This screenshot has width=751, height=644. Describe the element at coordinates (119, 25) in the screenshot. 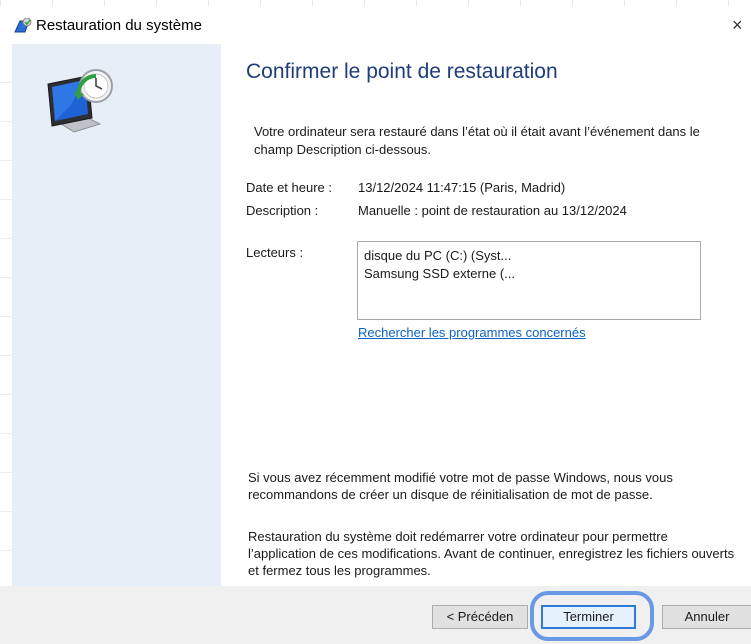

I see `window-title: Restauration du système` at that location.